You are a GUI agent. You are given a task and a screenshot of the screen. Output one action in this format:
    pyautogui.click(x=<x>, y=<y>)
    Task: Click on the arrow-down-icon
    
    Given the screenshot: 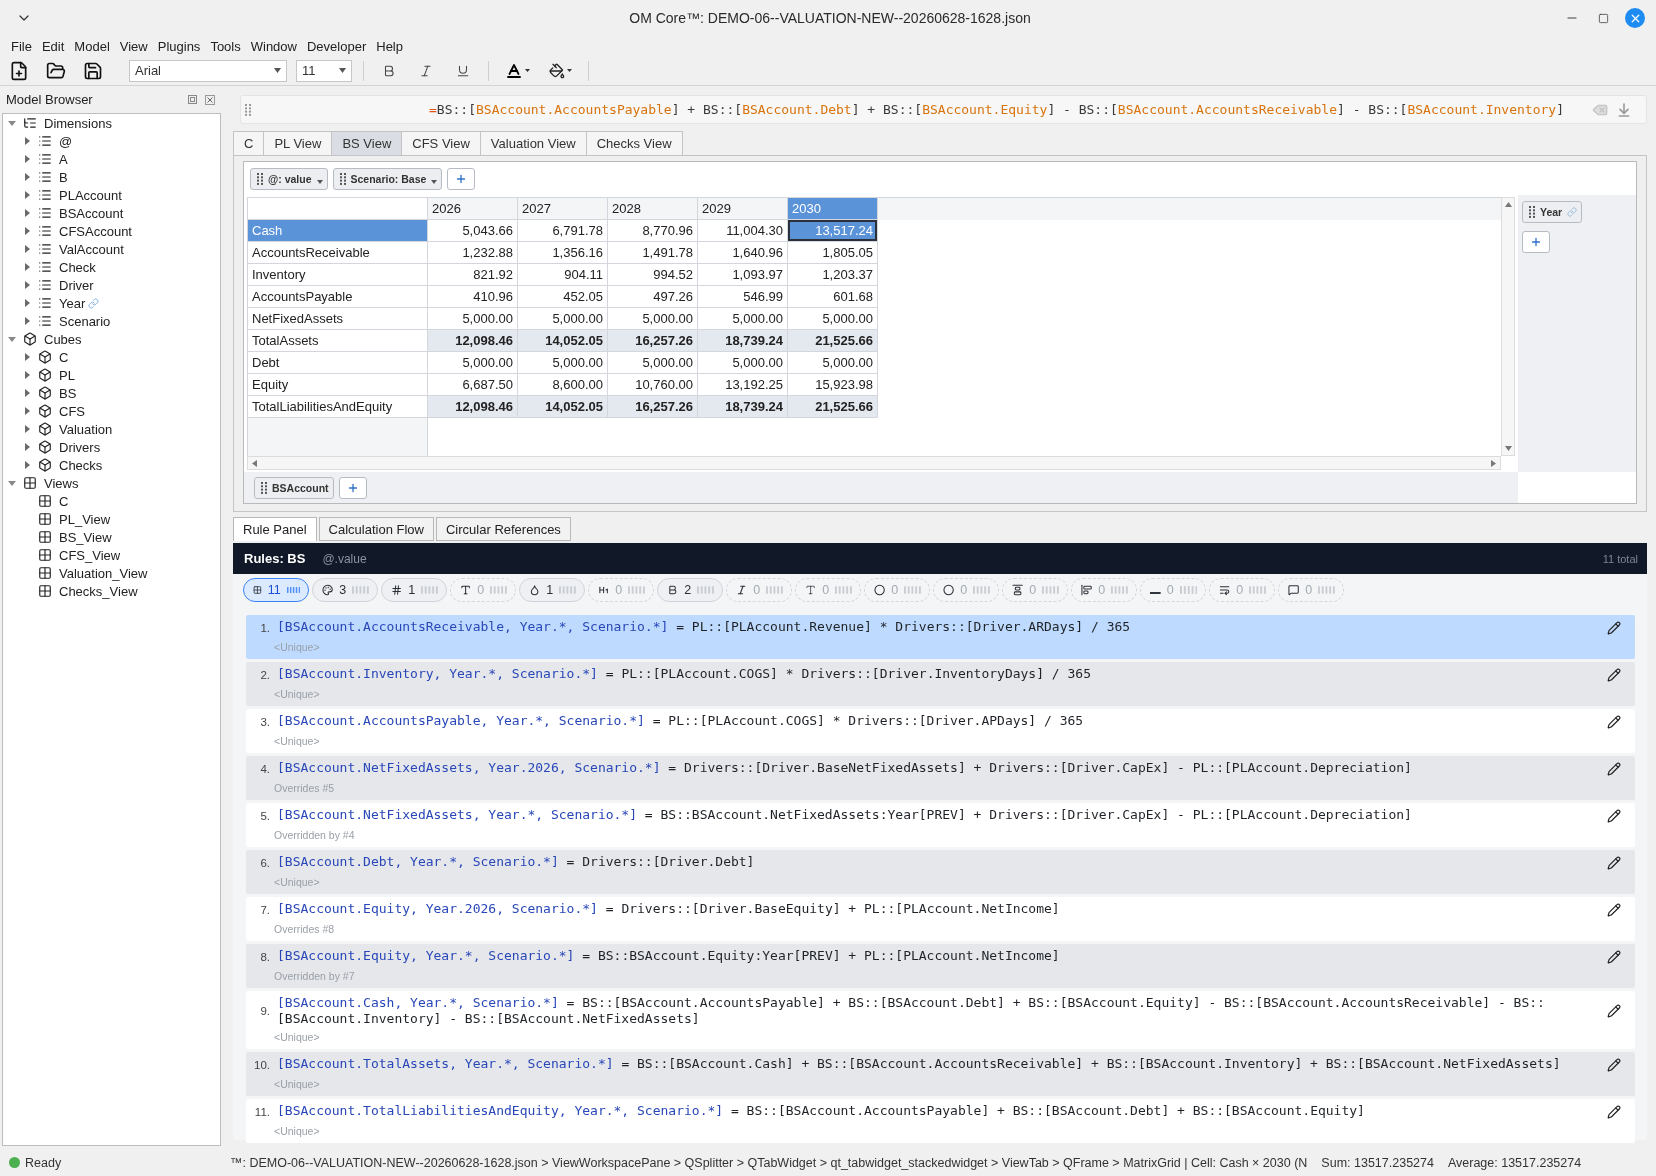 What is the action you would take?
    pyautogui.click(x=1508, y=448)
    